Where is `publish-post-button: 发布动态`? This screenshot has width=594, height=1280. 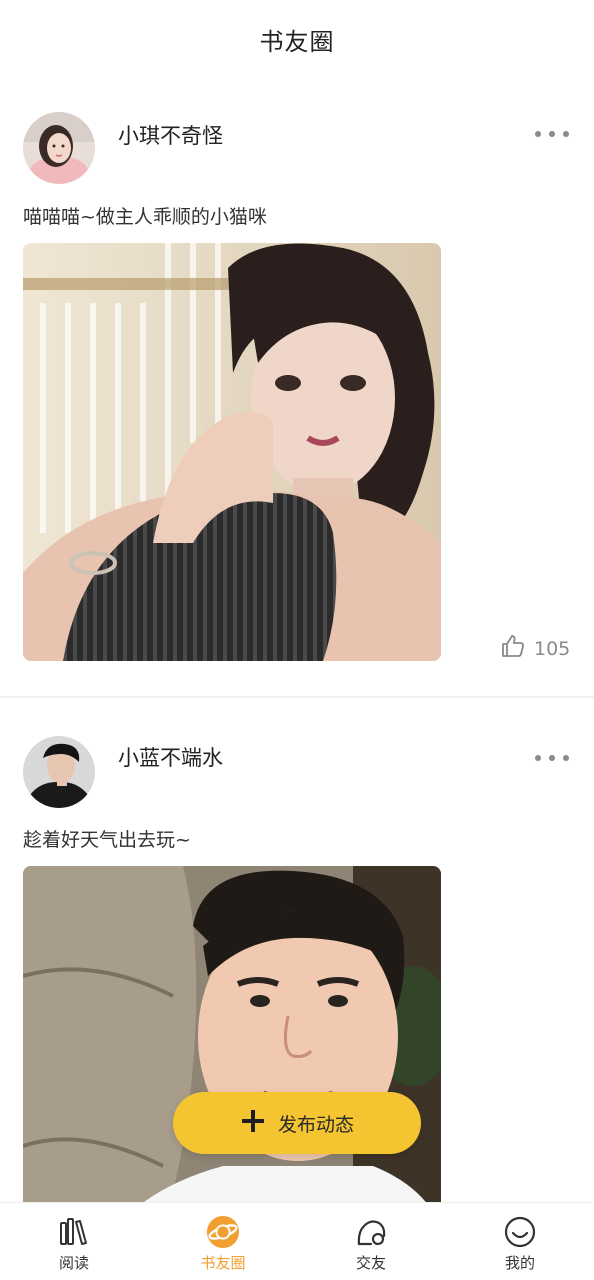
publish-post-button: 发布动态 is located at coordinates (297, 1123).